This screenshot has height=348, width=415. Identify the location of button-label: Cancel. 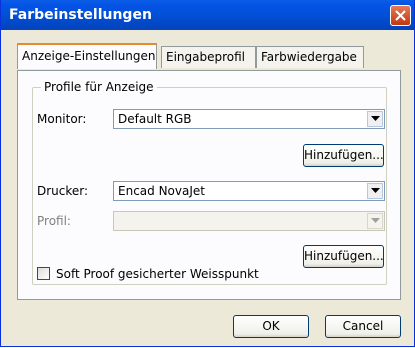
(363, 326).